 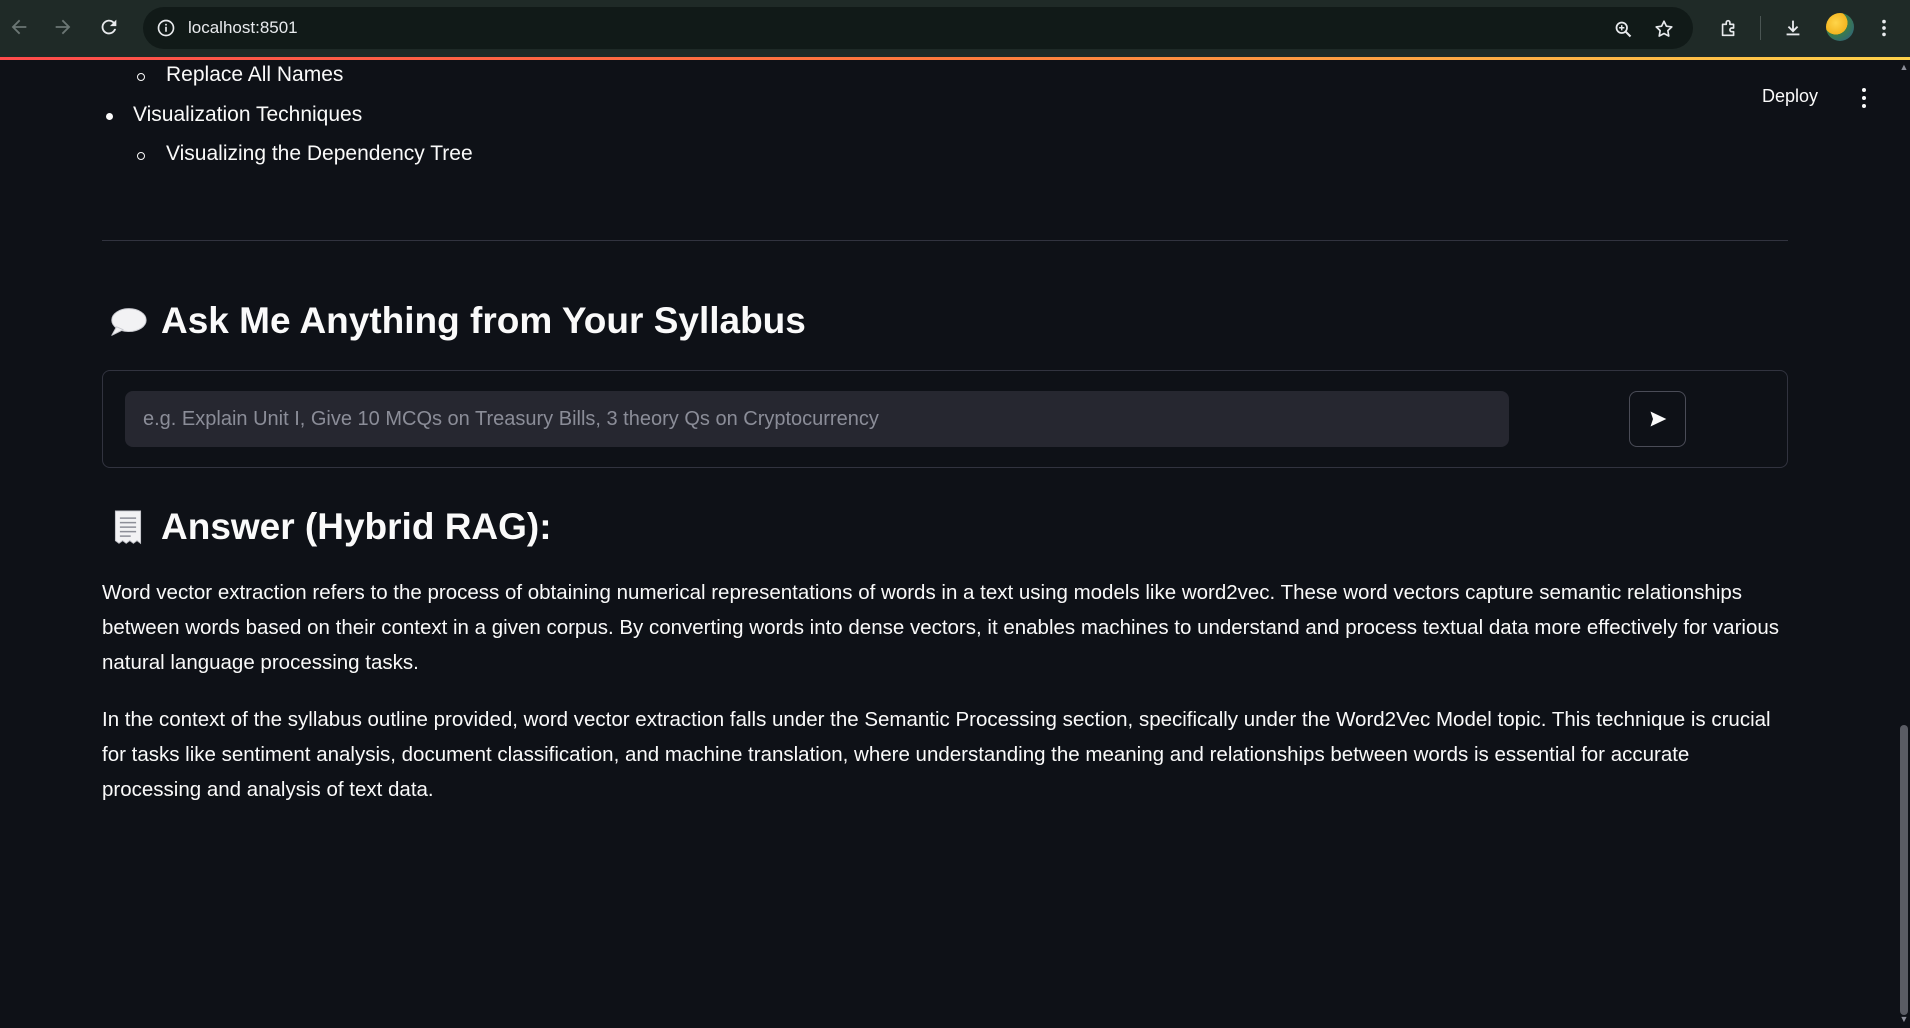 What do you see at coordinates (1729, 28) in the screenshot?
I see `extensions-icon` at bounding box center [1729, 28].